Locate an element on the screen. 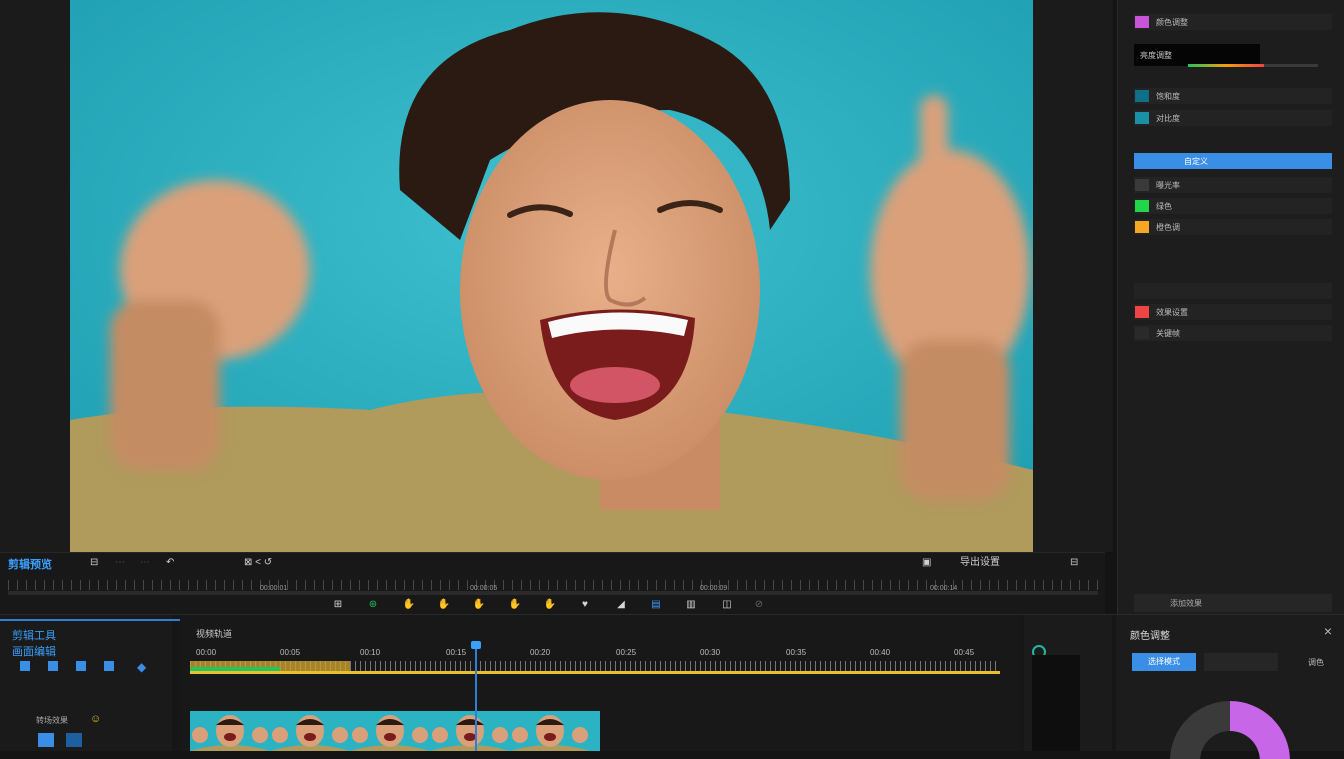  transport-control-3: ⋯ is located at coordinates (145, 563).